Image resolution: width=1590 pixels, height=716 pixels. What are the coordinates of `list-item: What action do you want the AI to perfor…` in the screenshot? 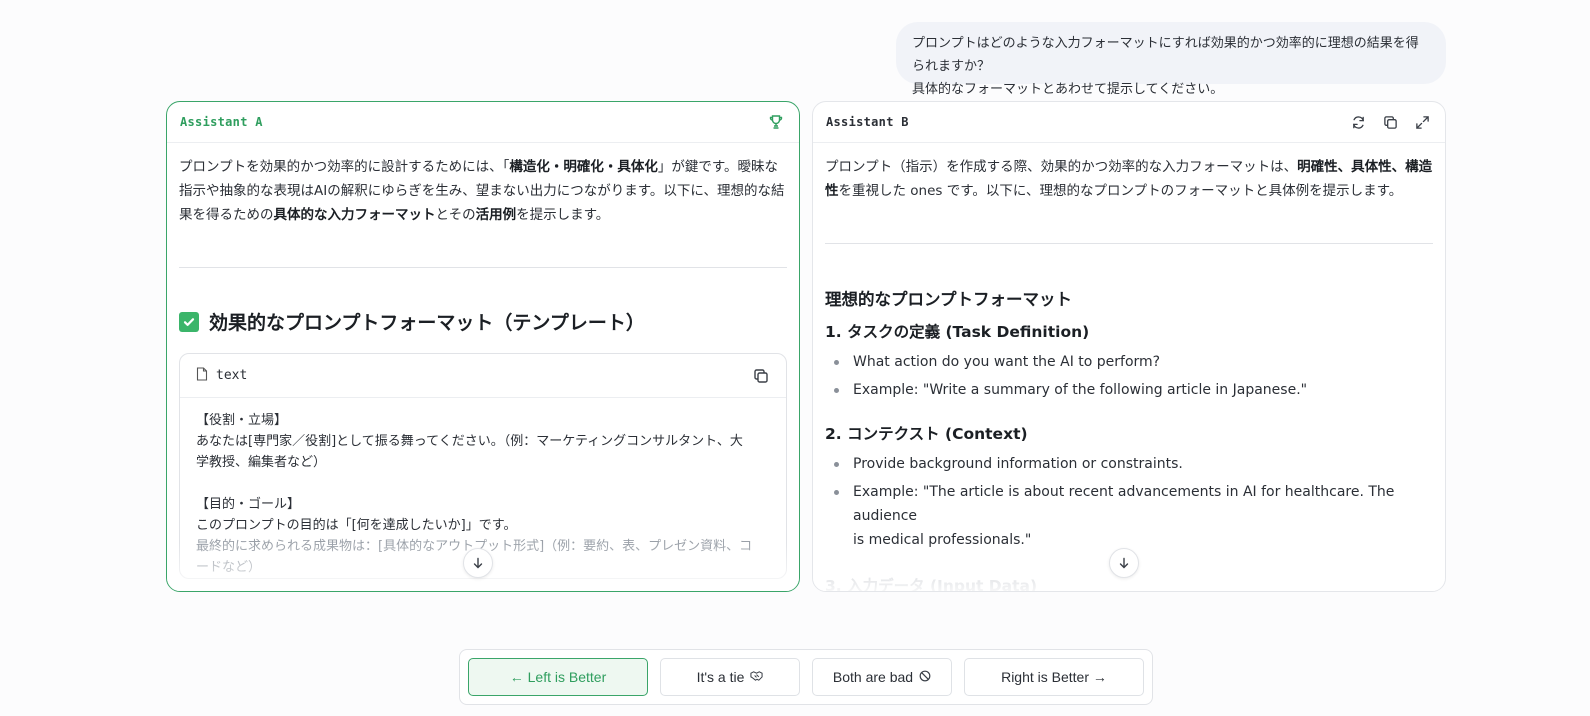 It's located at (1129, 362).